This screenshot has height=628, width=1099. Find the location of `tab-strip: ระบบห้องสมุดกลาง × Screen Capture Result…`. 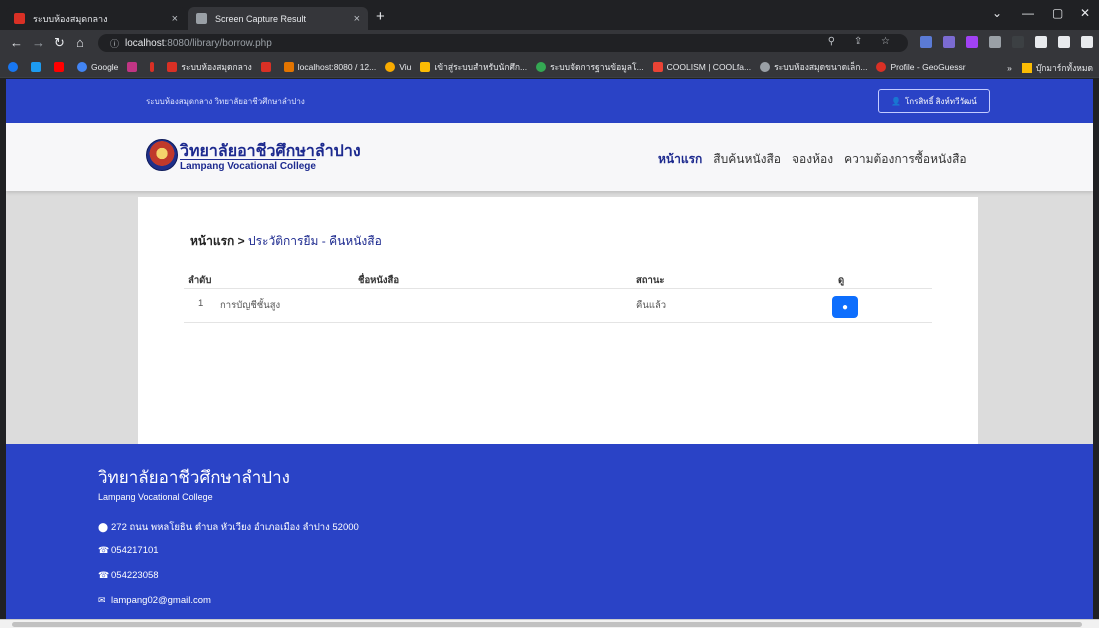

tab-strip: ระบบห้องสมุดกลาง × Screen Capture Result… is located at coordinates (549, 15).